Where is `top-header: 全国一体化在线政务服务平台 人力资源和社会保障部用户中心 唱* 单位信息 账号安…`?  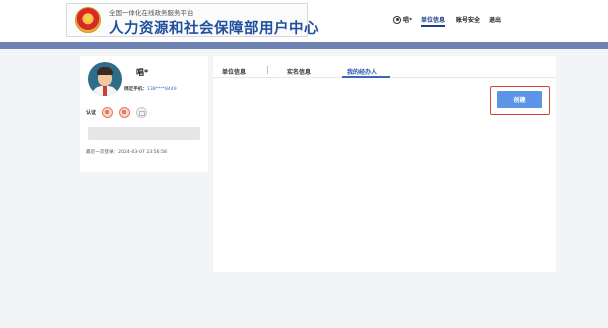
top-header: 全国一体化在线政务服务平台 人力资源和社会保障部用户中心 唱* 单位信息 账号安… is located at coordinates (304, 21).